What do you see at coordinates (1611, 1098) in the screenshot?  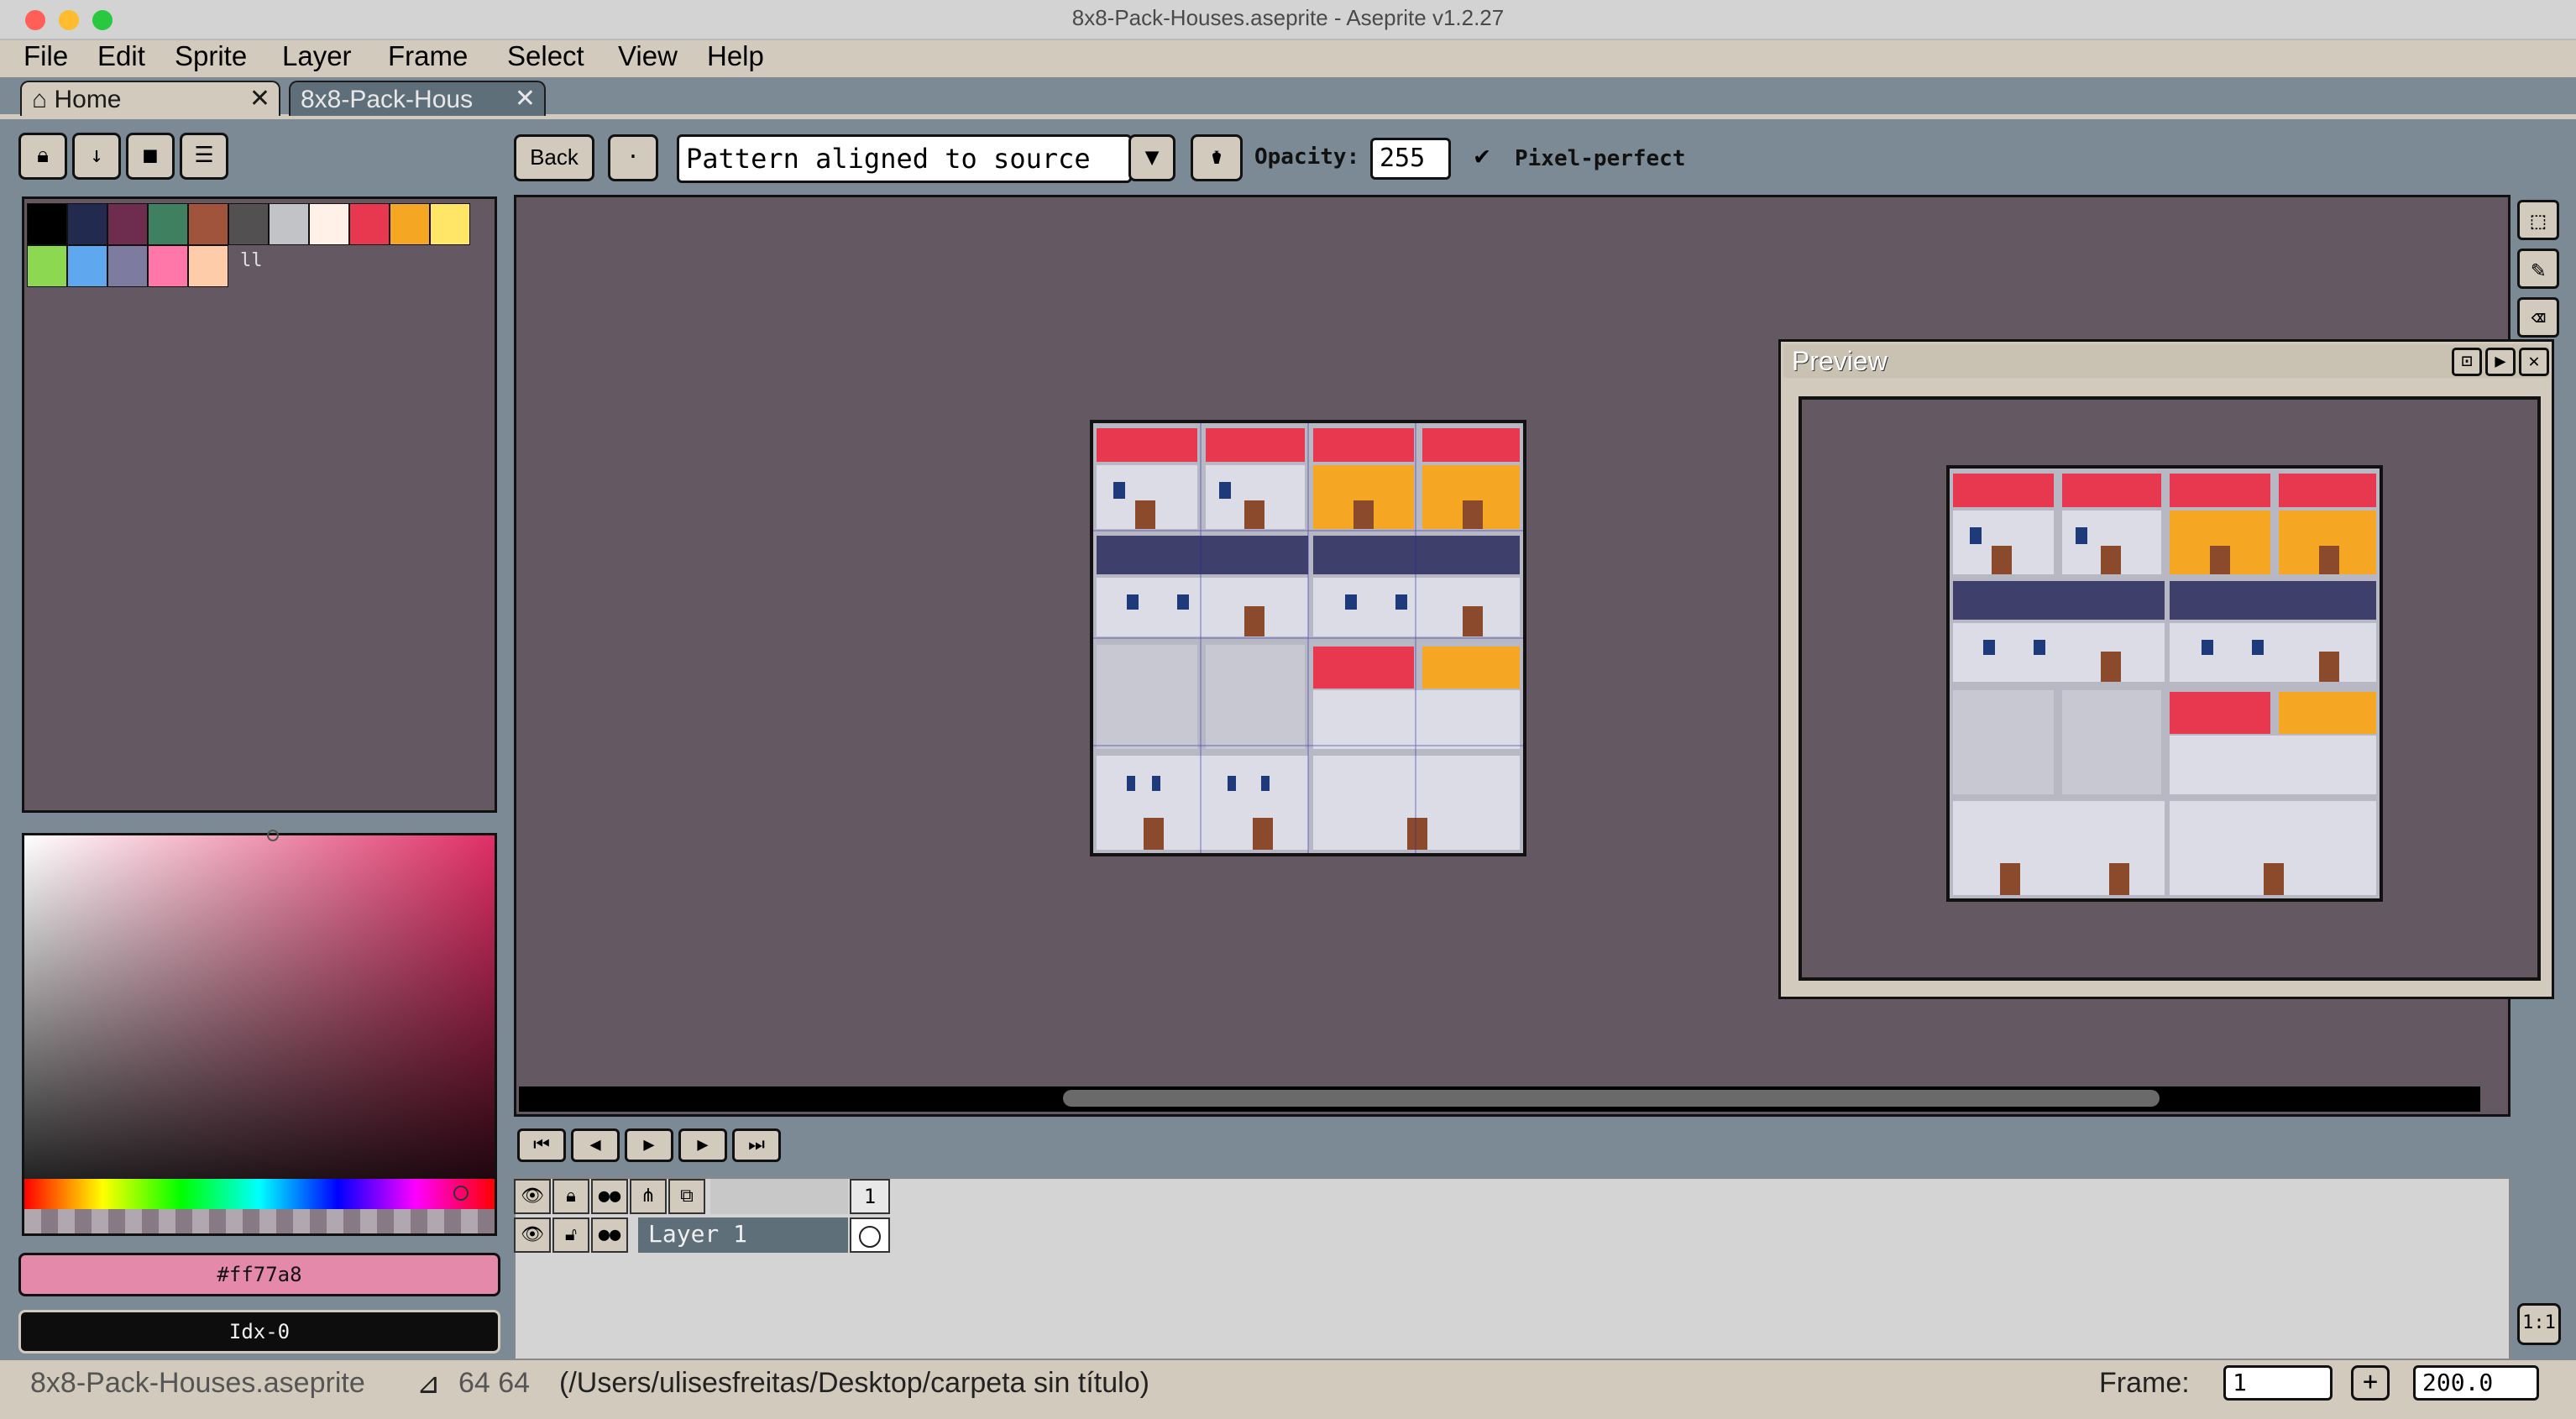 I see `horizontal-scrollbar-thumb` at bounding box center [1611, 1098].